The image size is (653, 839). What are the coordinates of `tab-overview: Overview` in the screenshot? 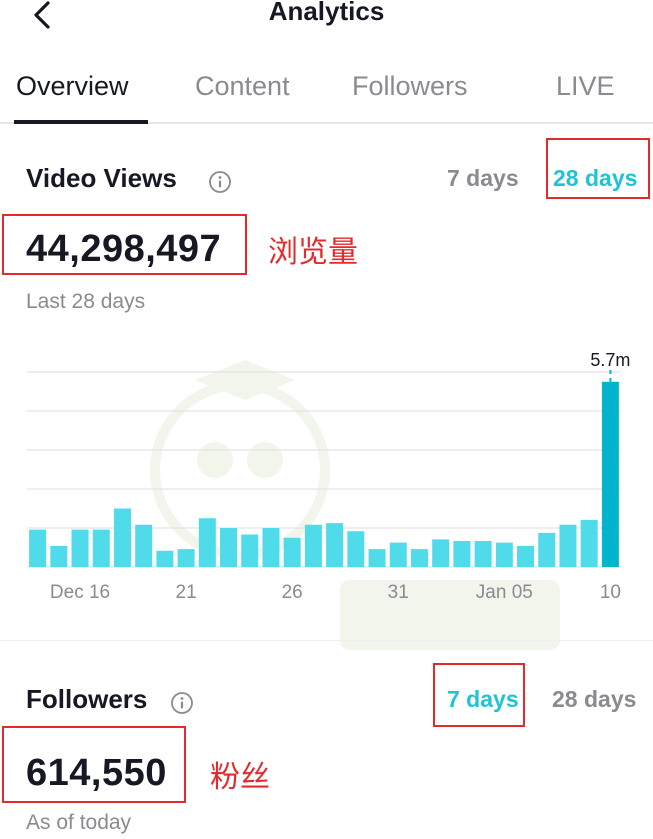 It's located at (72, 86).